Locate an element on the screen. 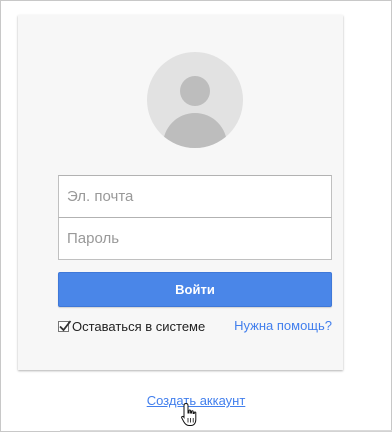 The width and height of the screenshot is (392, 432). avatar-icon is located at coordinates (195, 100).